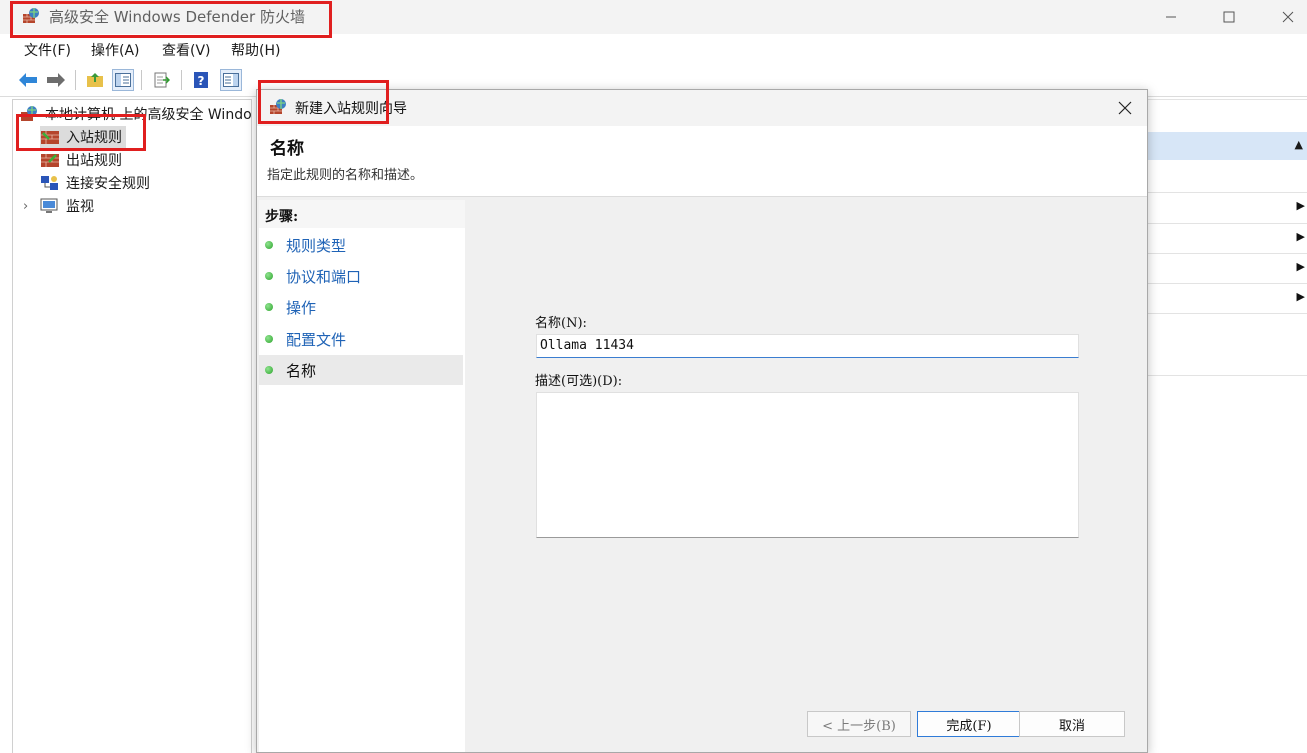  I want to click on page-subtitle: 指定此规则的名称和描述。, so click(345, 175).